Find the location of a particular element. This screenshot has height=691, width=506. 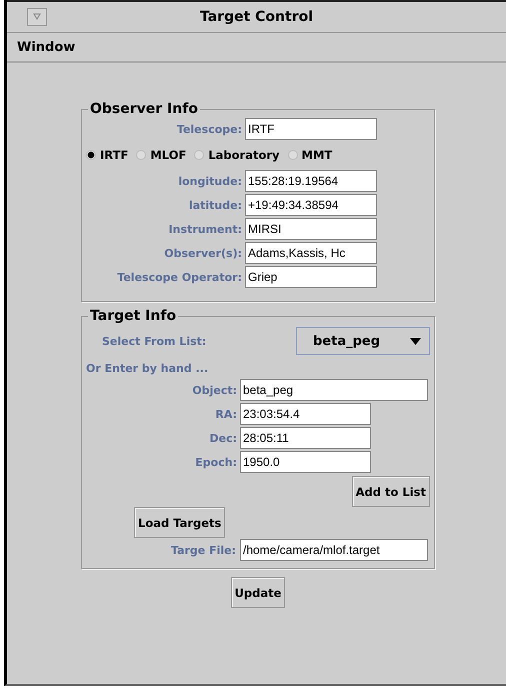

radio-option: MMT is located at coordinates (310, 155).